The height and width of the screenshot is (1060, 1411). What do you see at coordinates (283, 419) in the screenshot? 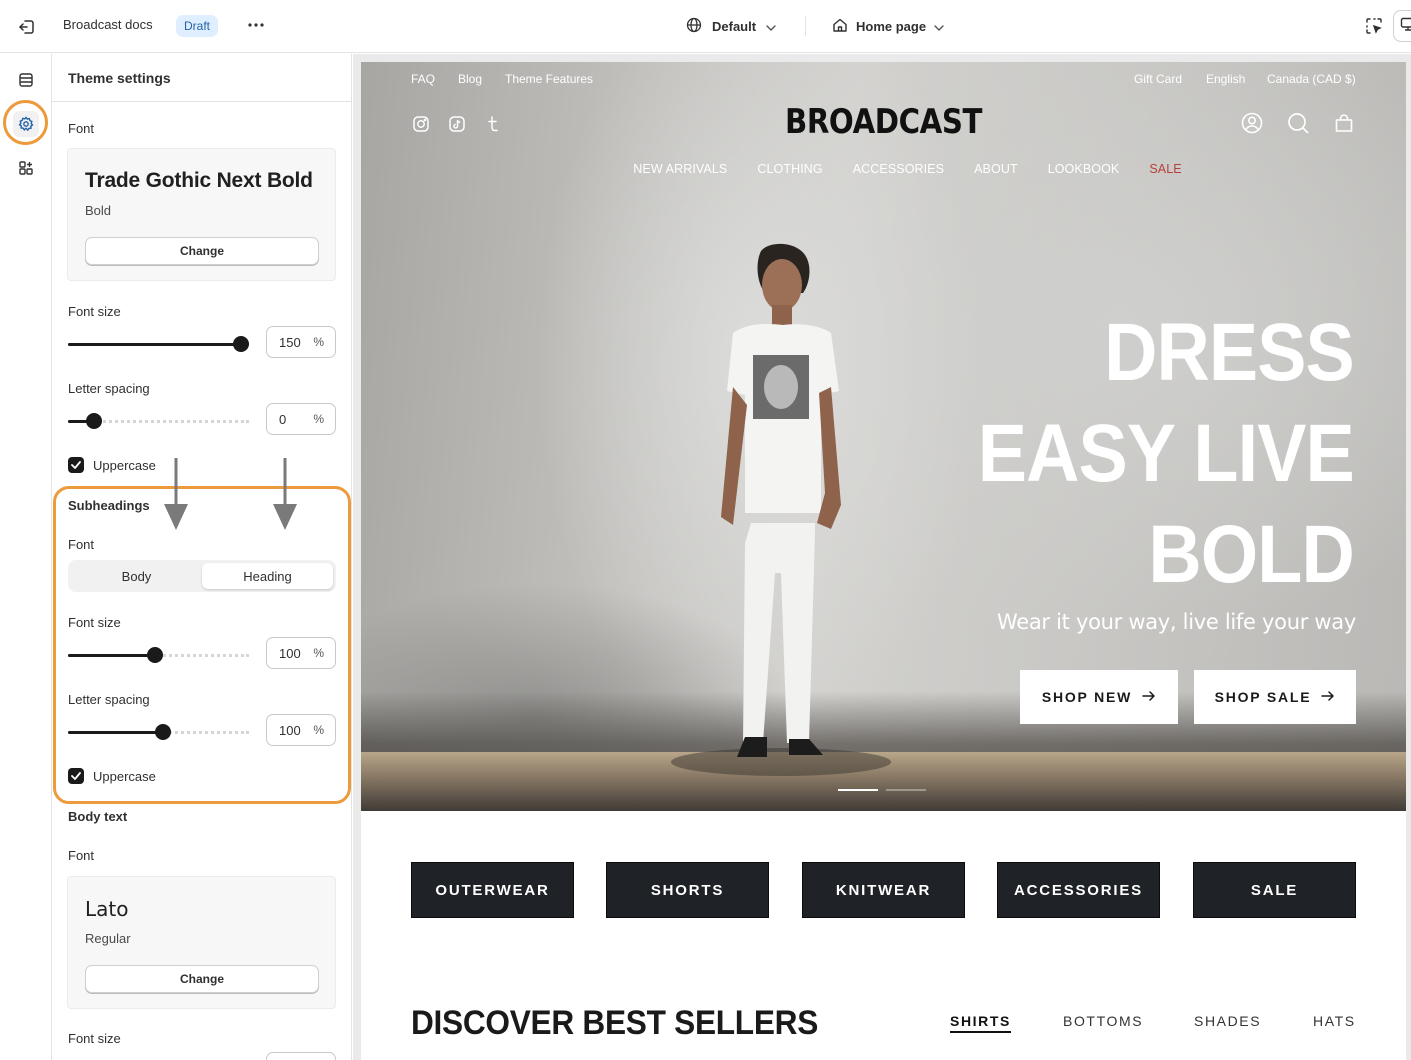
I see `heading-letter-spacing-value: 0` at bounding box center [283, 419].